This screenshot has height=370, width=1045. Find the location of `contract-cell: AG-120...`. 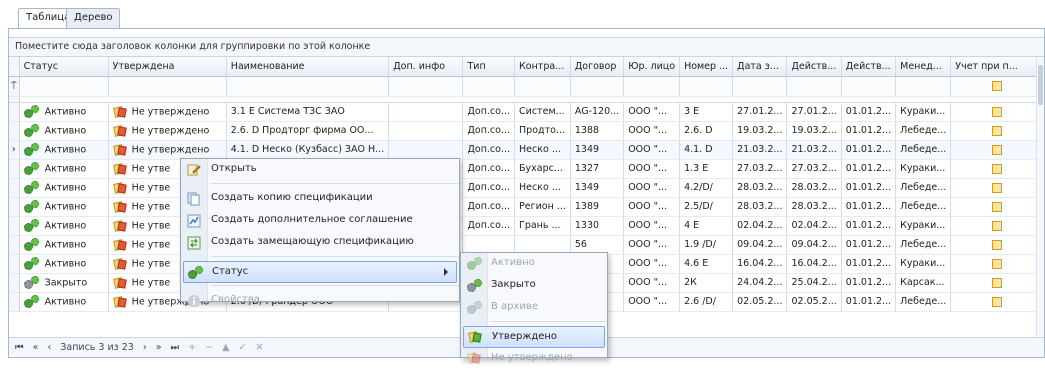

contract-cell: AG-120... is located at coordinates (597, 112).